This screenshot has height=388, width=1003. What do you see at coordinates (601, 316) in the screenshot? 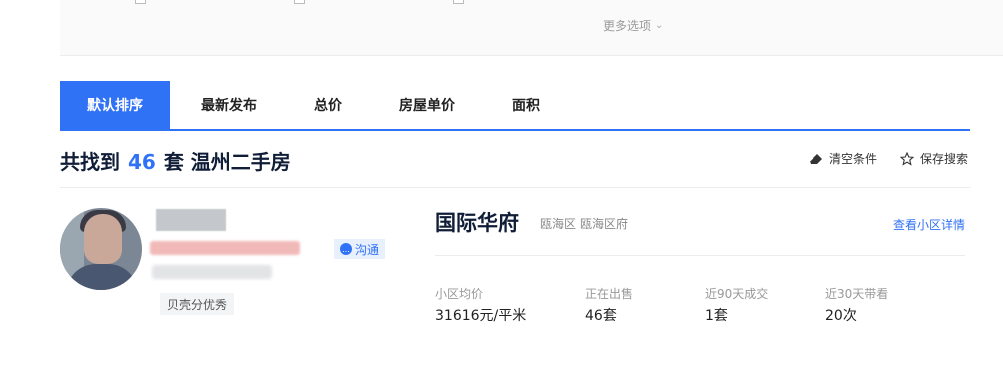
I see `stat-value: 46套` at bounding box center [601, 316].